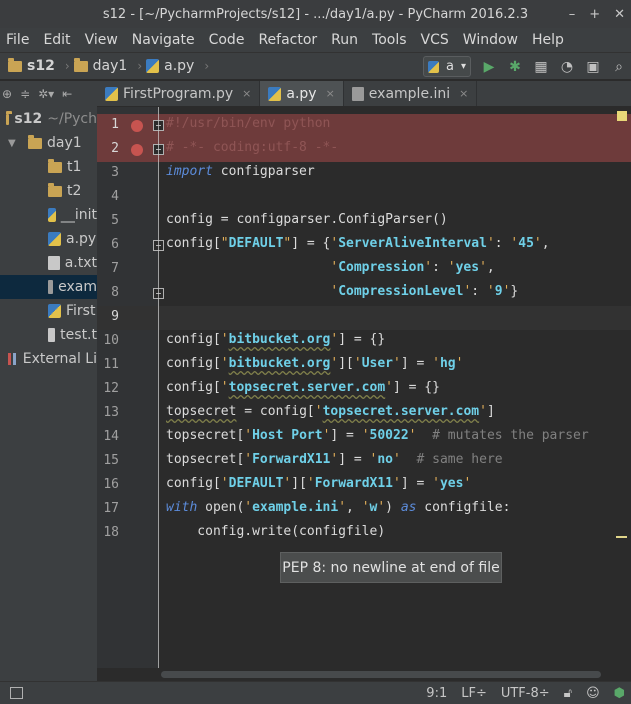  What do you see at coordinates (364, 342) in the screenshot?
I see `code-line: 10 config['bitbucket.org'] = {}` at bounding box center [364, 342].